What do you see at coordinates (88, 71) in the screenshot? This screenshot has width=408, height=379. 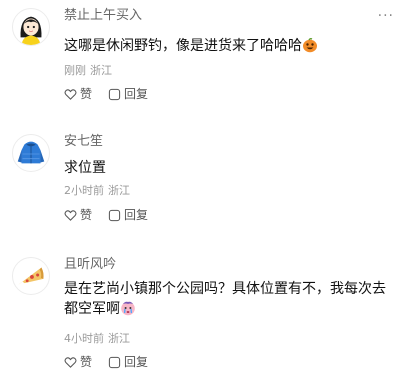 I see `comment-meta: 刚刚 浙江` at bounding box center [88, 71].